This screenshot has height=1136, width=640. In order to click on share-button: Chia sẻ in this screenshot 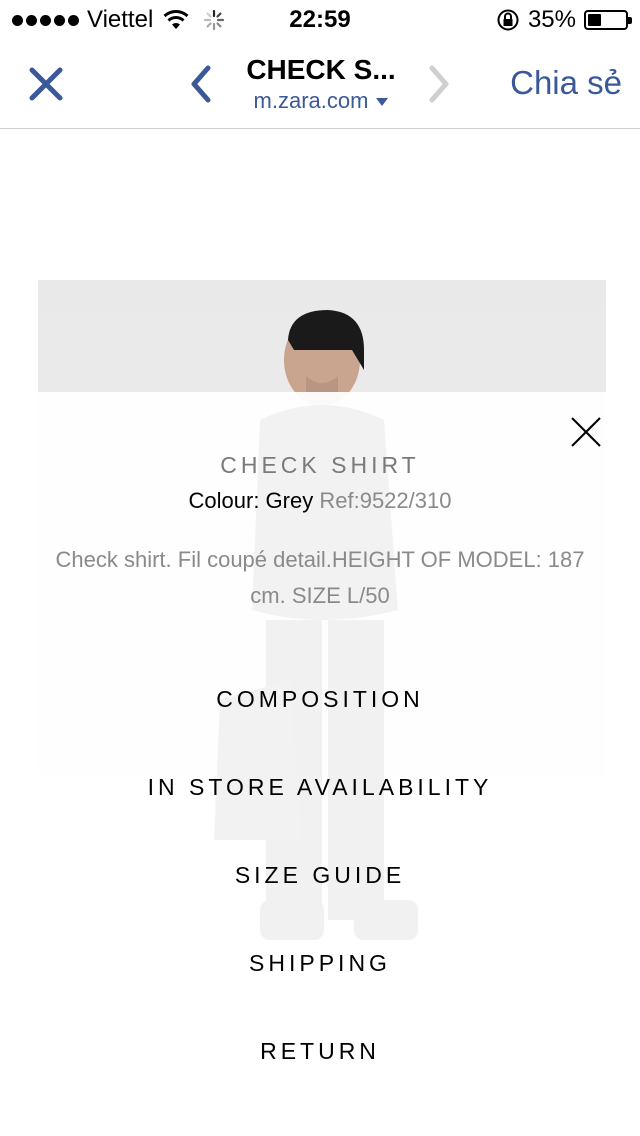, I will do `click(566, 83)`.